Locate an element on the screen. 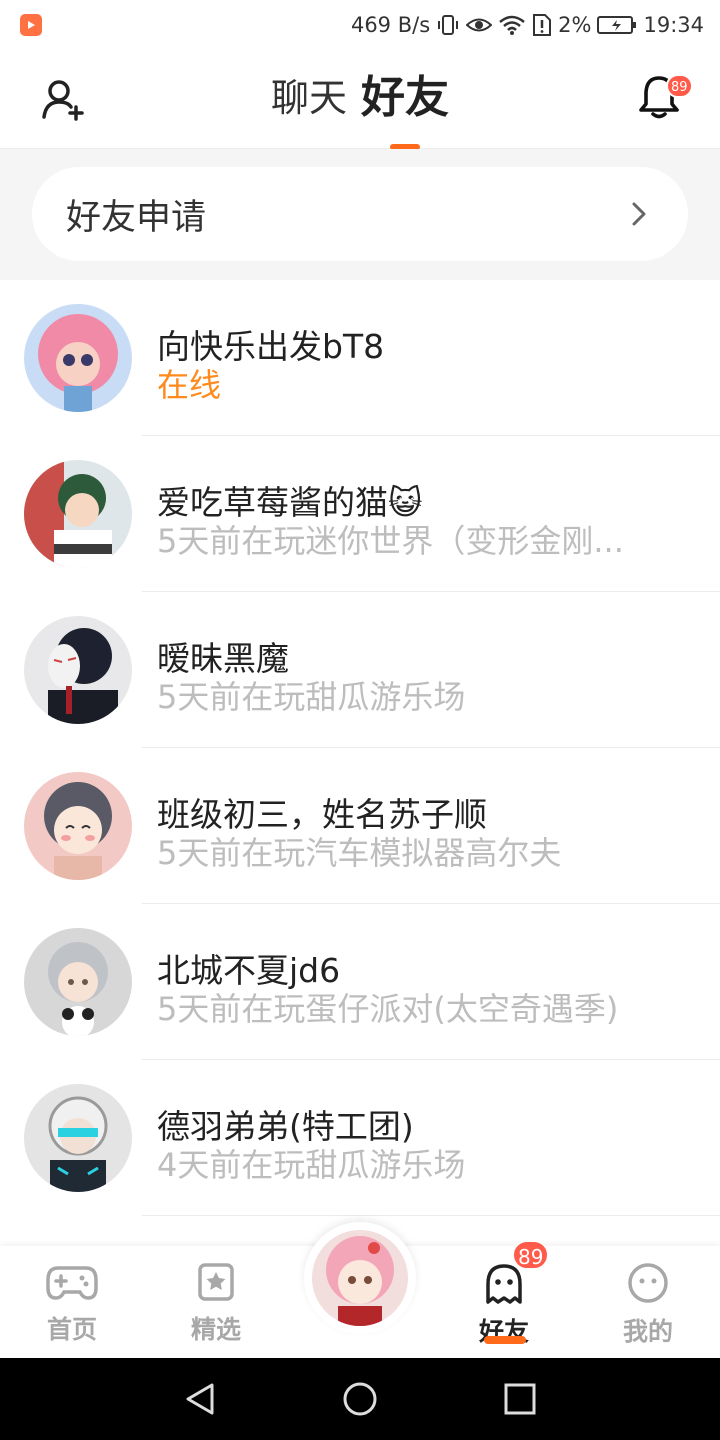  recents-square-icon is located at coordinates (520, 1399).